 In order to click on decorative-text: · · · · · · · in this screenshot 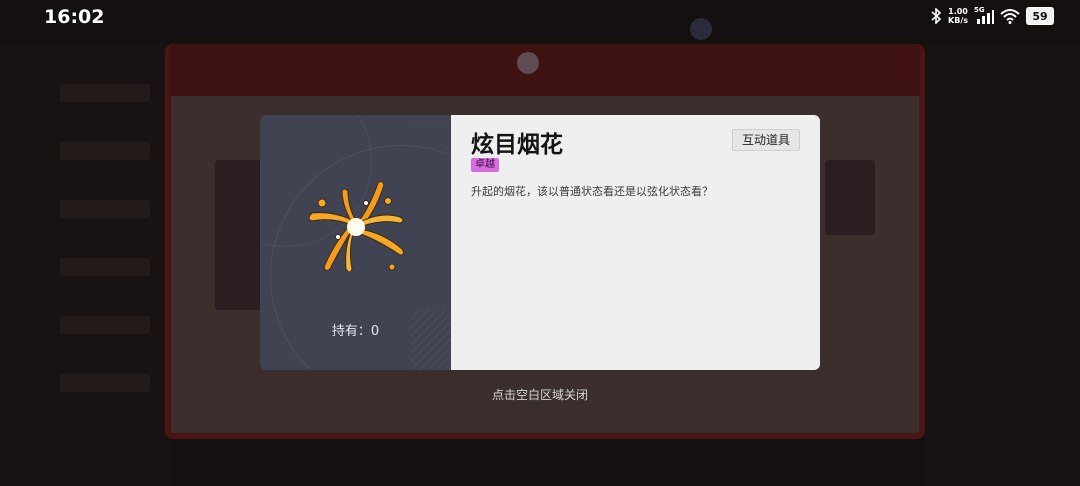, I will do `click(426, 124)`.